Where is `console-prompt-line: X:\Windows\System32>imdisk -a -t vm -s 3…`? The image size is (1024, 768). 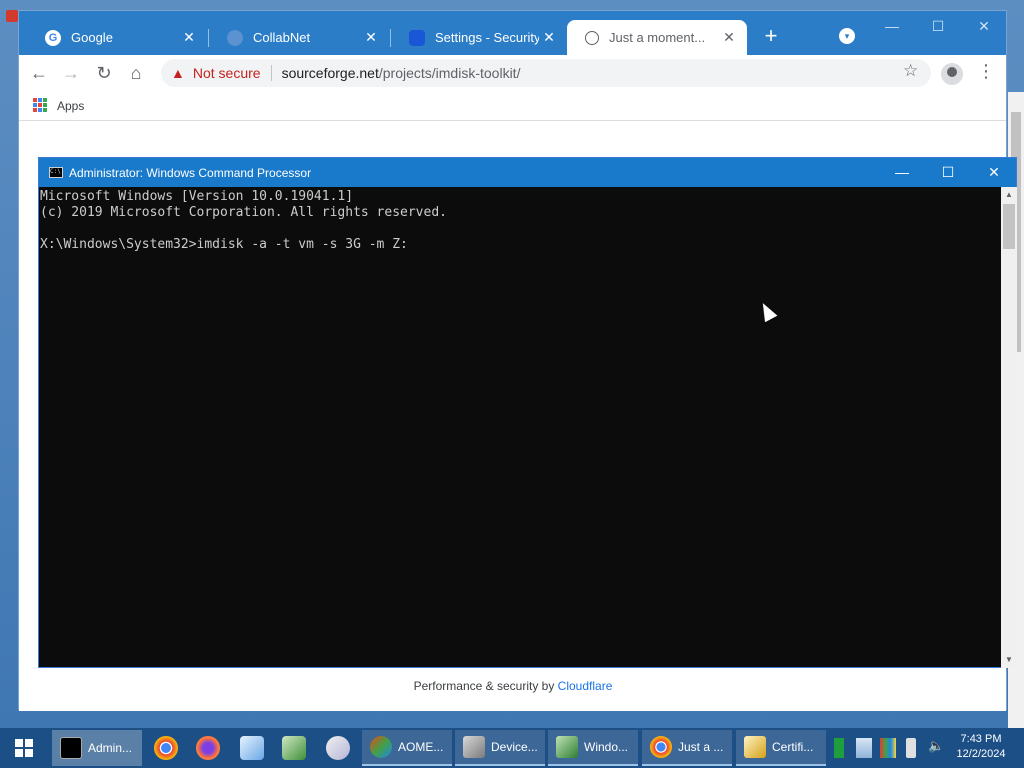 console-prompt-line: X:\Windows\System32>imdisk -a -t vm -s 3… is located at coordinates (224, 244).